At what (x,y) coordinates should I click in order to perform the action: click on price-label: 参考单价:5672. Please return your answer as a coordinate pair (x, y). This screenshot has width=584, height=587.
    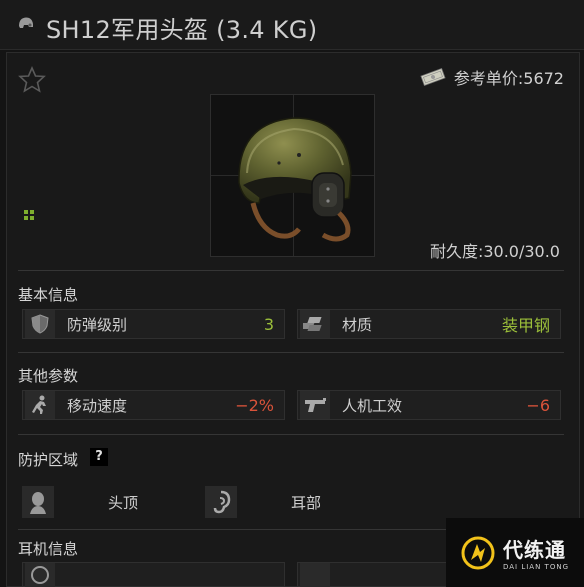
    Looking at the image, I should click on (508, 78).